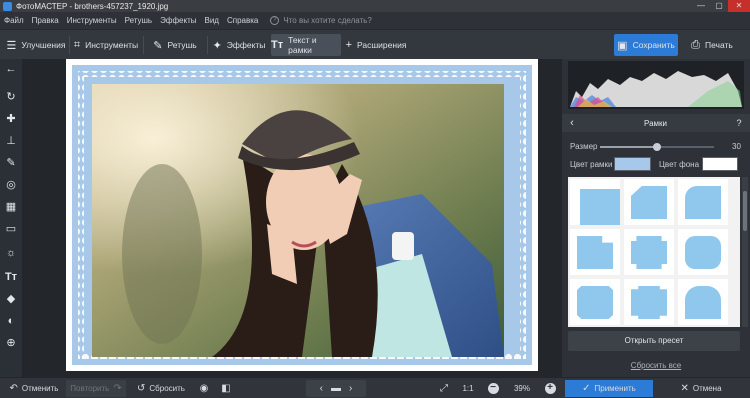 The width and height of the screenshot is (750, 398). What do you see at coordinates (139, 20) in the screenshot?
I see `menu-retouch: Ретушь` at bounding box center [139, 20].